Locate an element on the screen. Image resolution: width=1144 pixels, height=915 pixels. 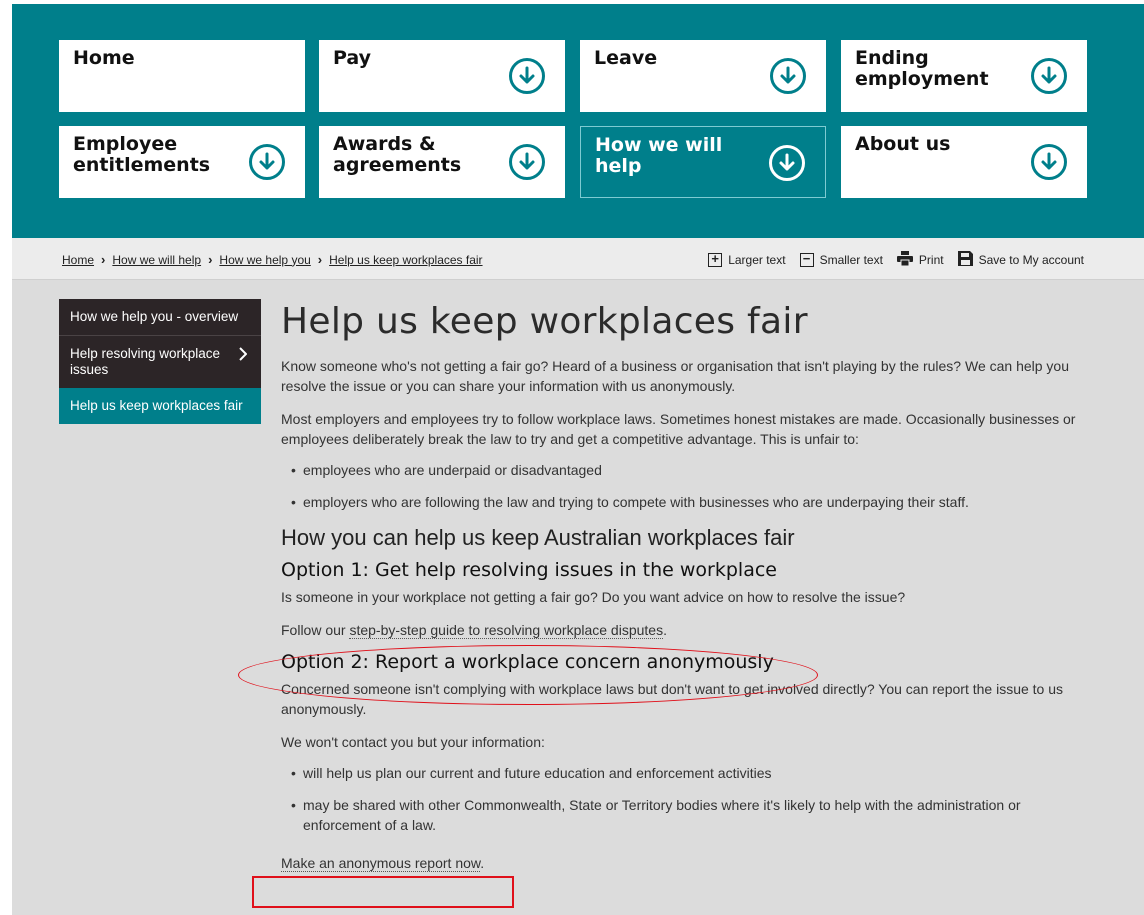
nav-tile-employee-entitlements: Employee entitlements is located at coordinates (182, 162).